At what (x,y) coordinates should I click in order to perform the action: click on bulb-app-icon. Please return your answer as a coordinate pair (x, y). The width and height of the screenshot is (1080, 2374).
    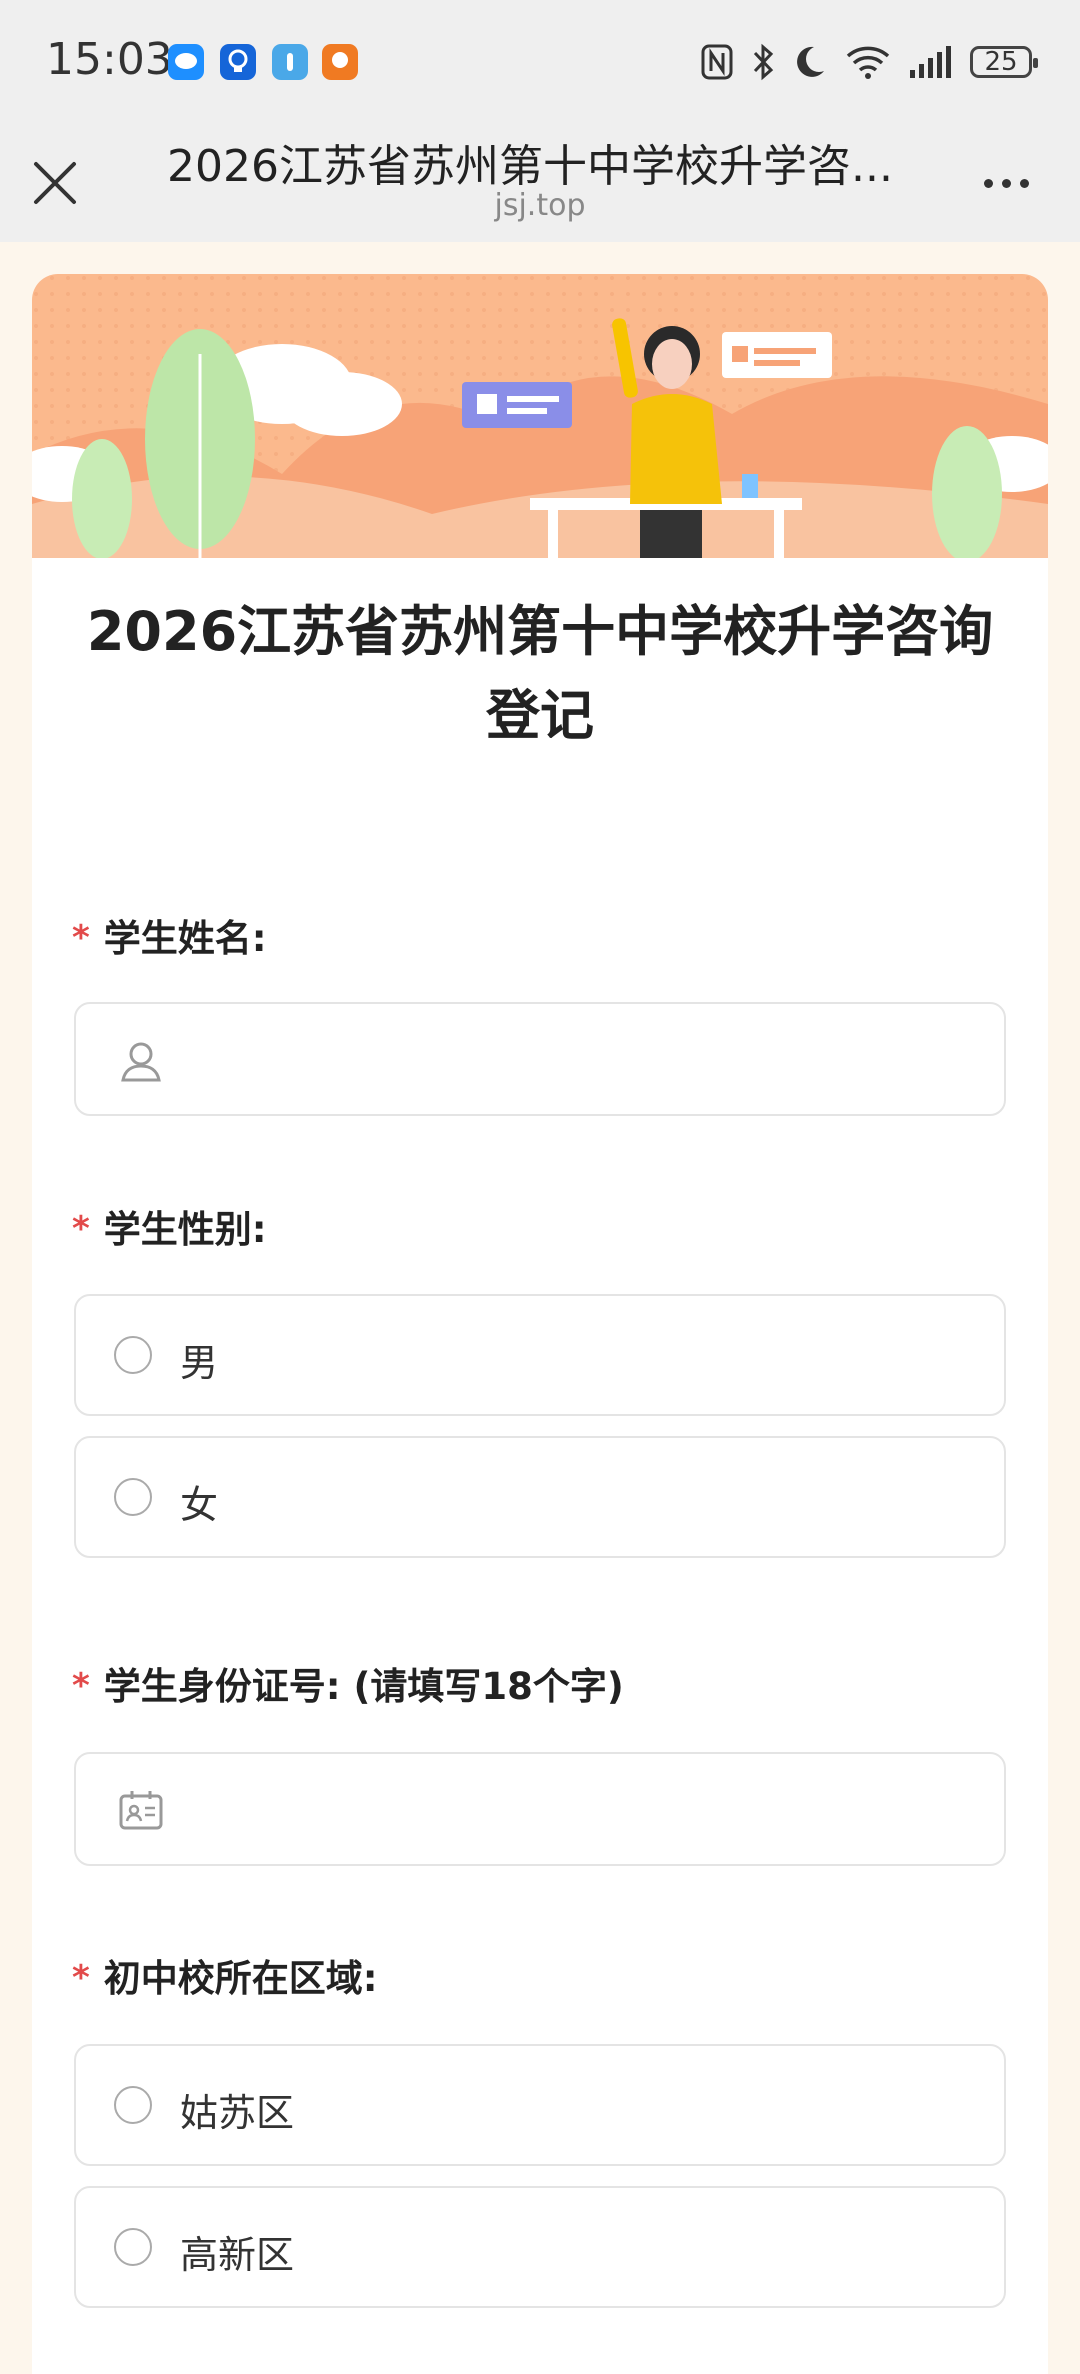
    Looking at the image, I should click on (238, 62).